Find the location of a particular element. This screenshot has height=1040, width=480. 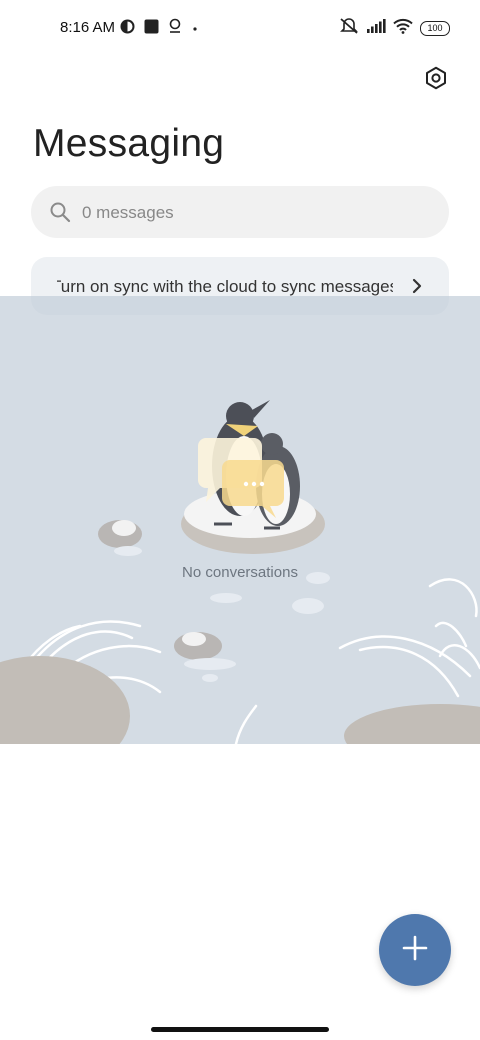

signal-icon is located at coordinates (376, 28).